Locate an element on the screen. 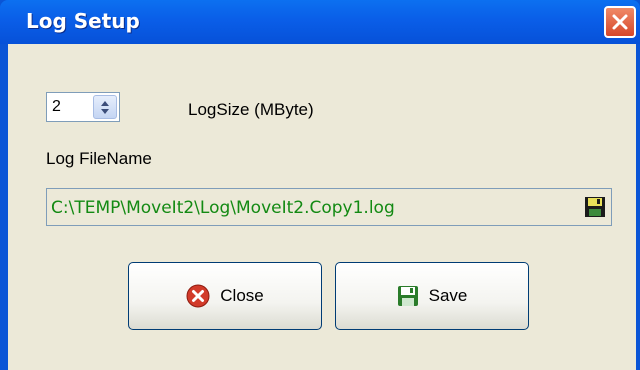 Image resolution: width=640 pixels, height=370 pixels. red-x-circle-icon is located at coordinates (198, 296).